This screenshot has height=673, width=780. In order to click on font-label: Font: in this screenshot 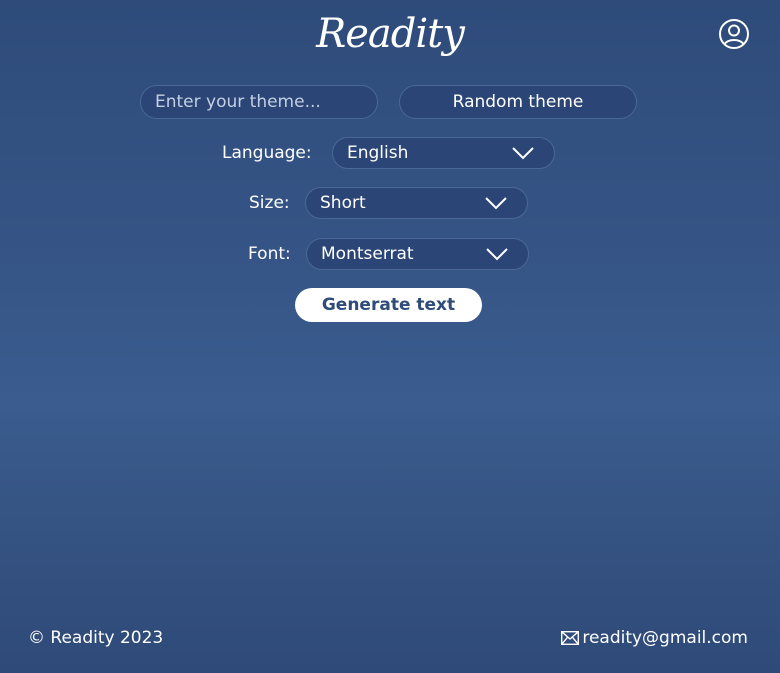, I will do `click(269, 254)`.